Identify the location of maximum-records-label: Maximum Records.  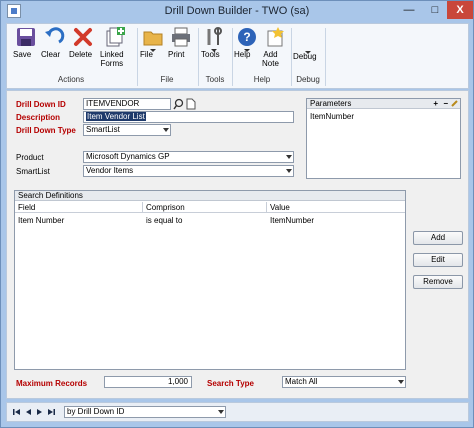
(52, 383).